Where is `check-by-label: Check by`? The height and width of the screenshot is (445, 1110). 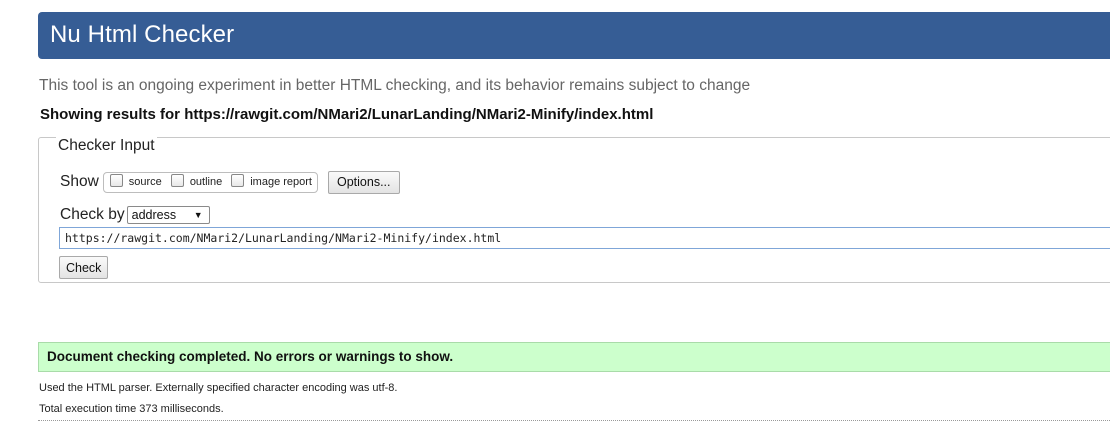 check-by-label: Check by is located at coordinates (92, 214).